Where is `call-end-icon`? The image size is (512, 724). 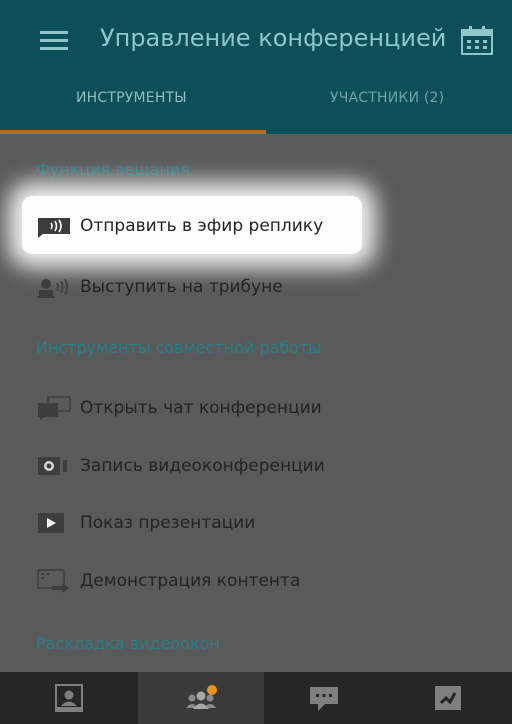
call-end-icon is located at coordinates (448, 698).